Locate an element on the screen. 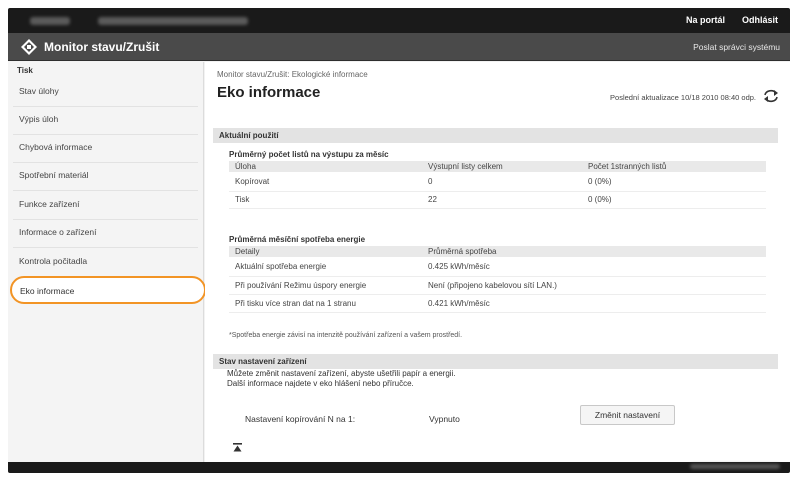  portal-link: Na portál is located at coordinates (705, 20).